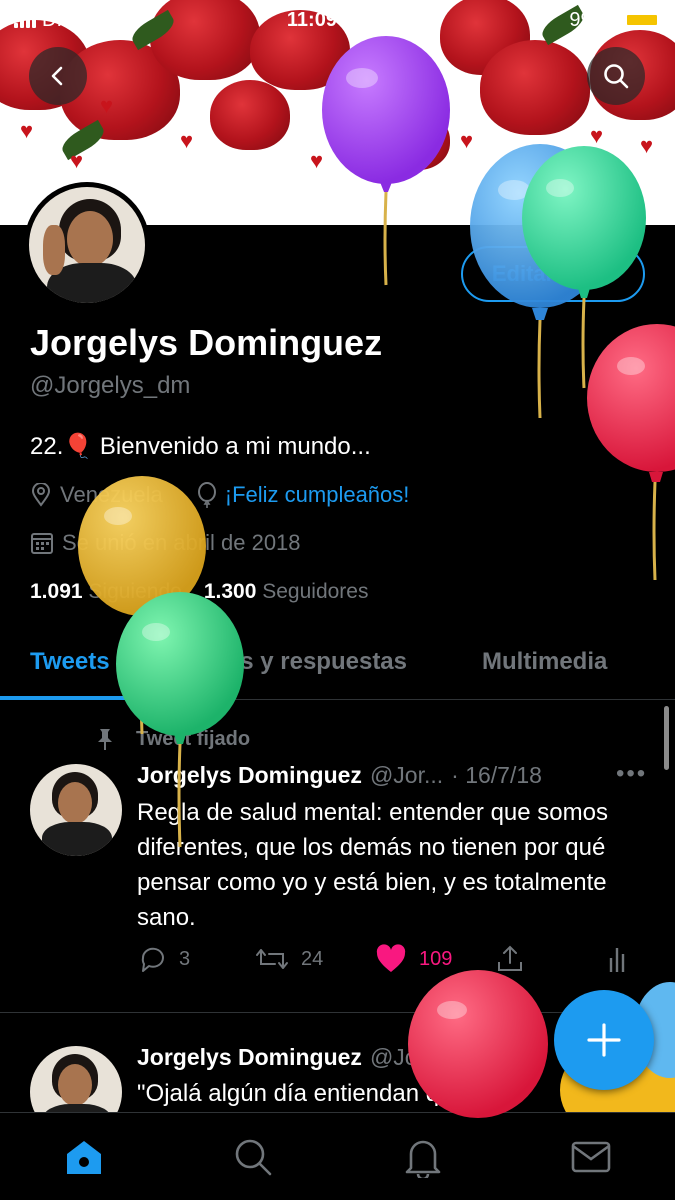 This screenshot has height=1200, width=675. Describe the element at coordinates (199, 592) in the screenshot. I see `follow-stats: 1.091 Siguiendo 1.300 Seguidores` at that location.